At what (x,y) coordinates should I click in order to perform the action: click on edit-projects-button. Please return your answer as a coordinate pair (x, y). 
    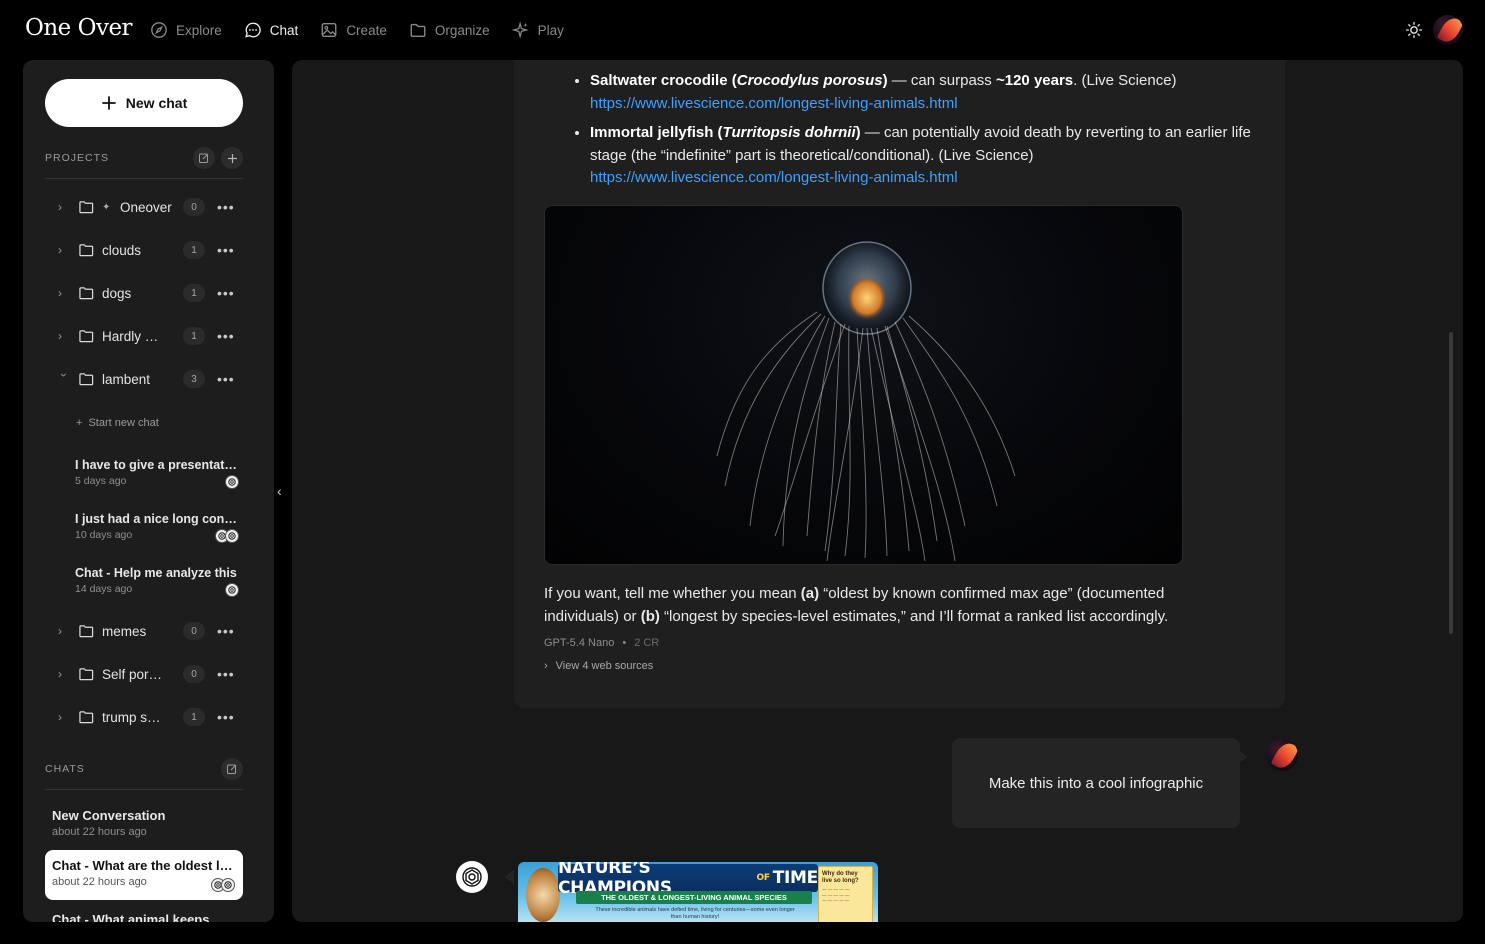
    Looking at the image, I should click on (204, 158).